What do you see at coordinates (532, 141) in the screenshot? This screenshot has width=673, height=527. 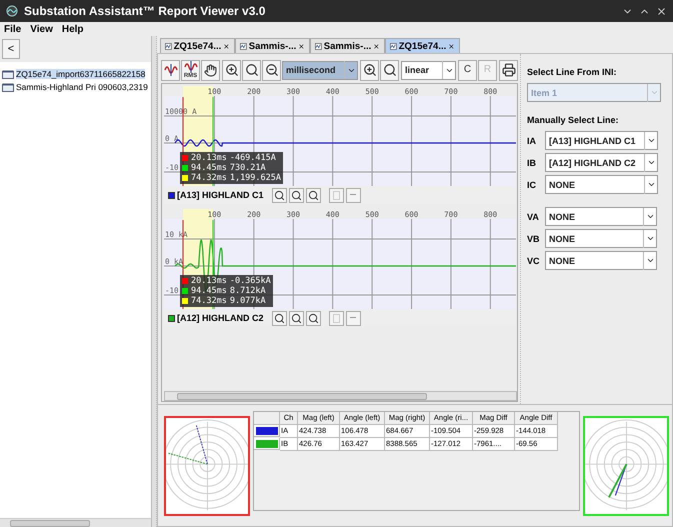 I see `channel-label: IA` at bounding box center [532, 141].